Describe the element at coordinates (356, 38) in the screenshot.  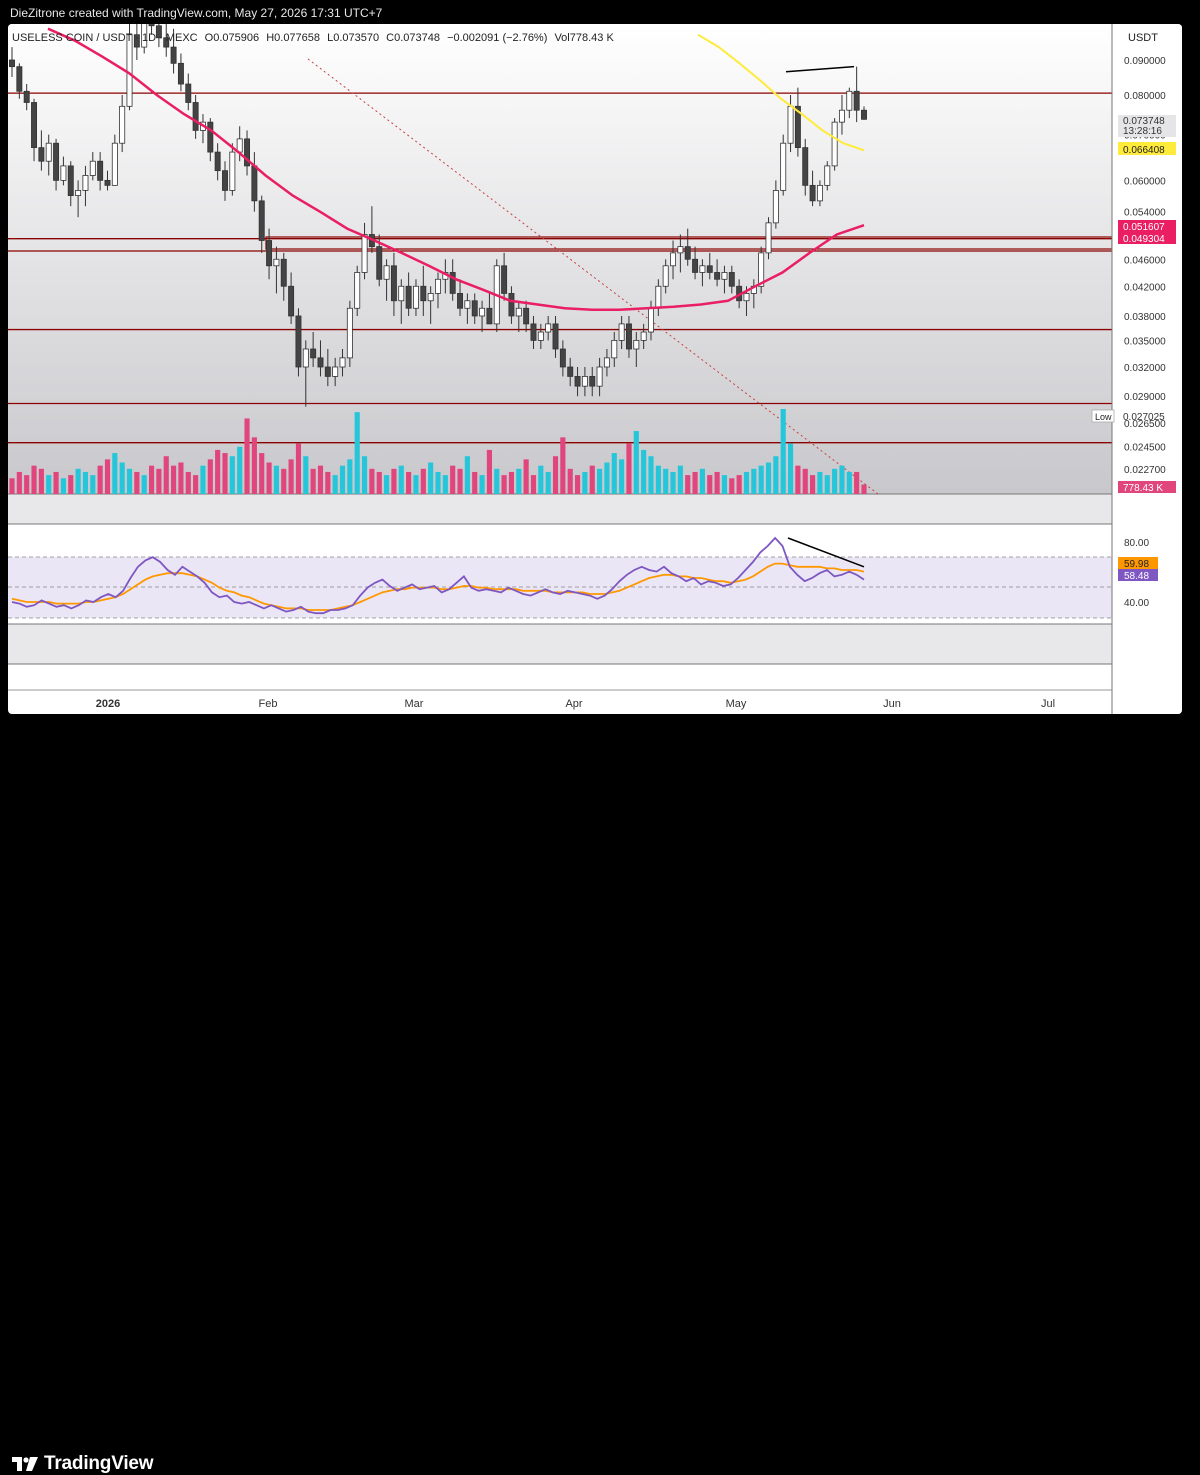
I see `legend-l-value: 0.073570` at that location.